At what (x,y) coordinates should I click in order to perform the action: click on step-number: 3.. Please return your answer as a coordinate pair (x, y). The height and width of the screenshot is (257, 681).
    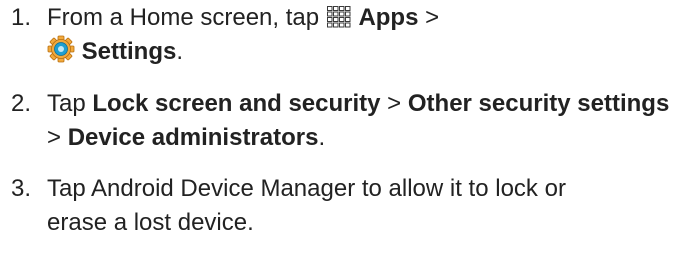
    Looking at the image, I should click on (21, 188).